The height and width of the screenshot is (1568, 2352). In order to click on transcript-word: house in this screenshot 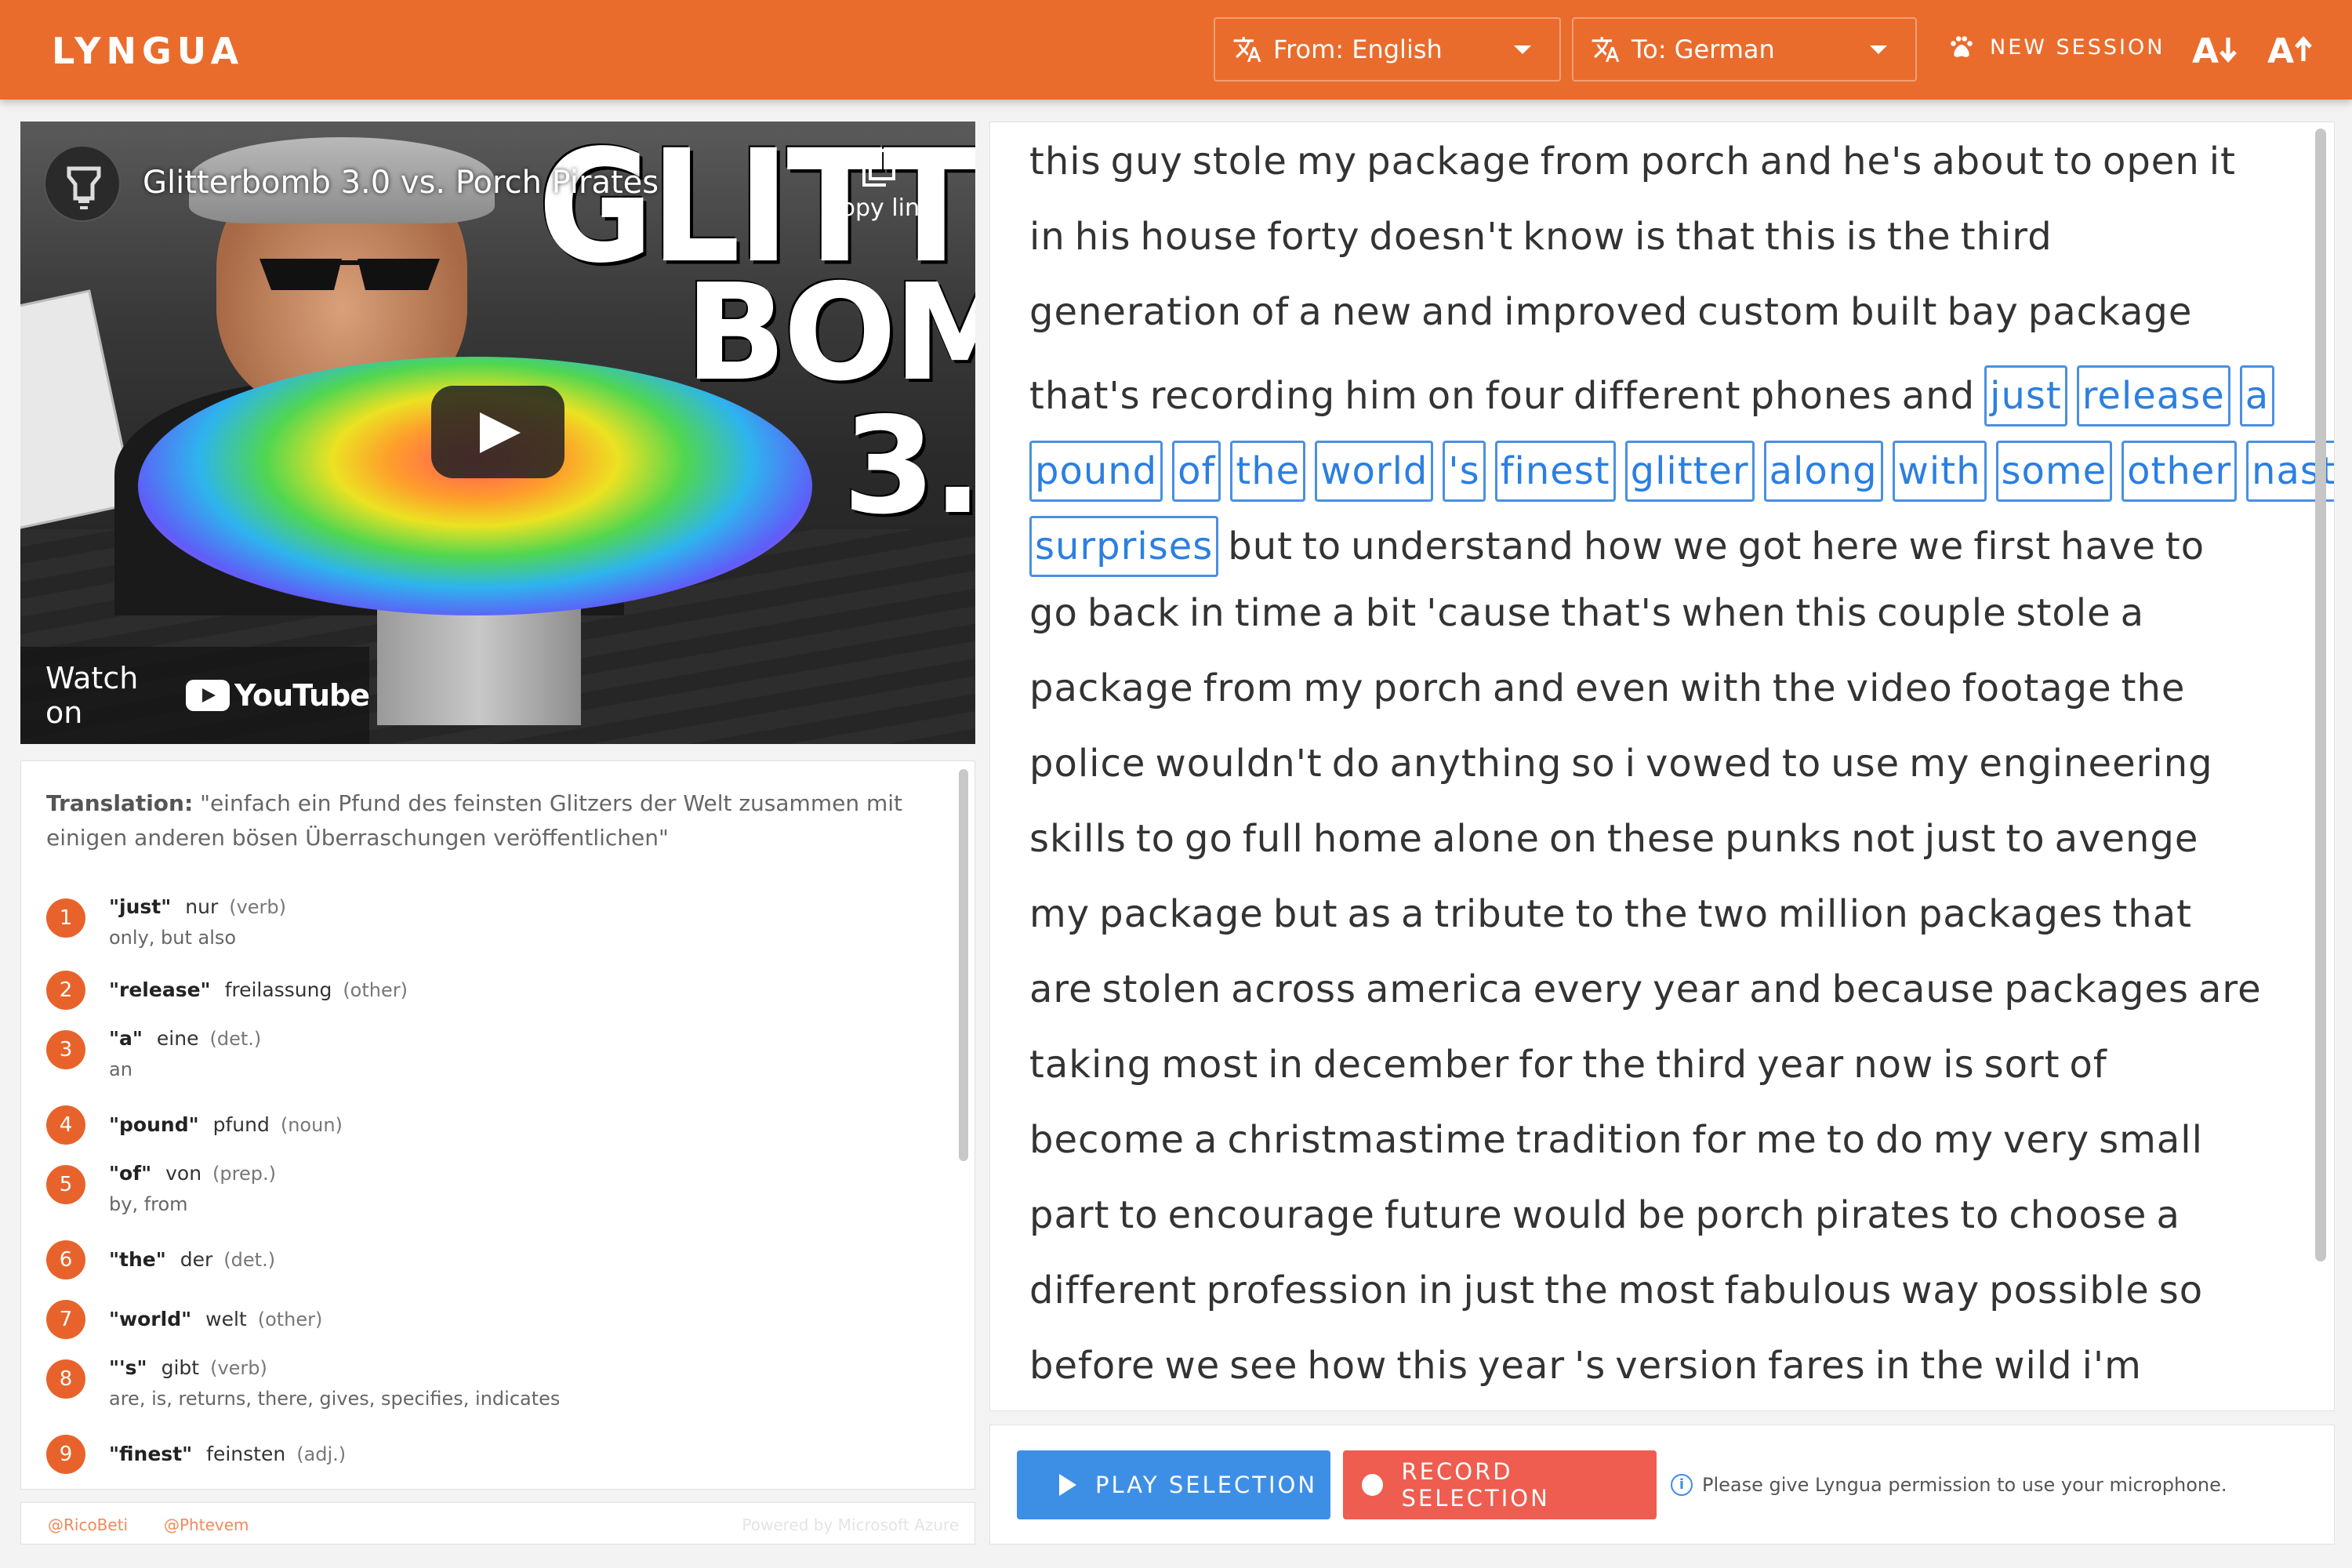, I will do `click(1199, 237)`.